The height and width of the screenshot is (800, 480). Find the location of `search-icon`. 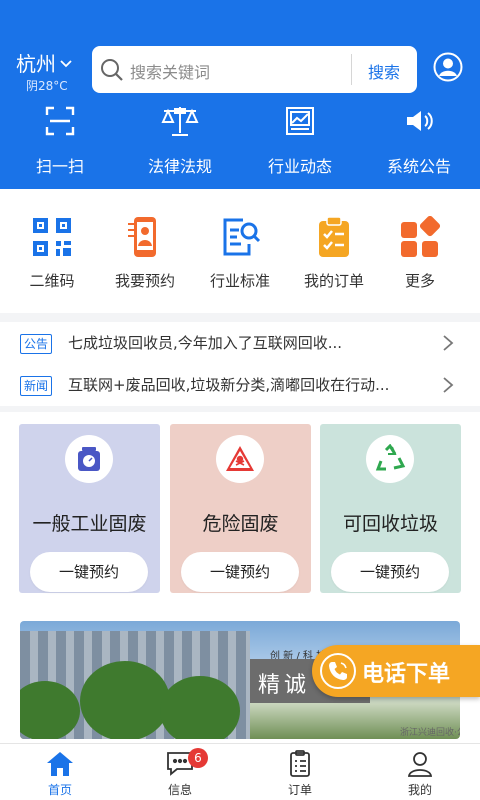

search-icon is located at coordinates (112, 70).